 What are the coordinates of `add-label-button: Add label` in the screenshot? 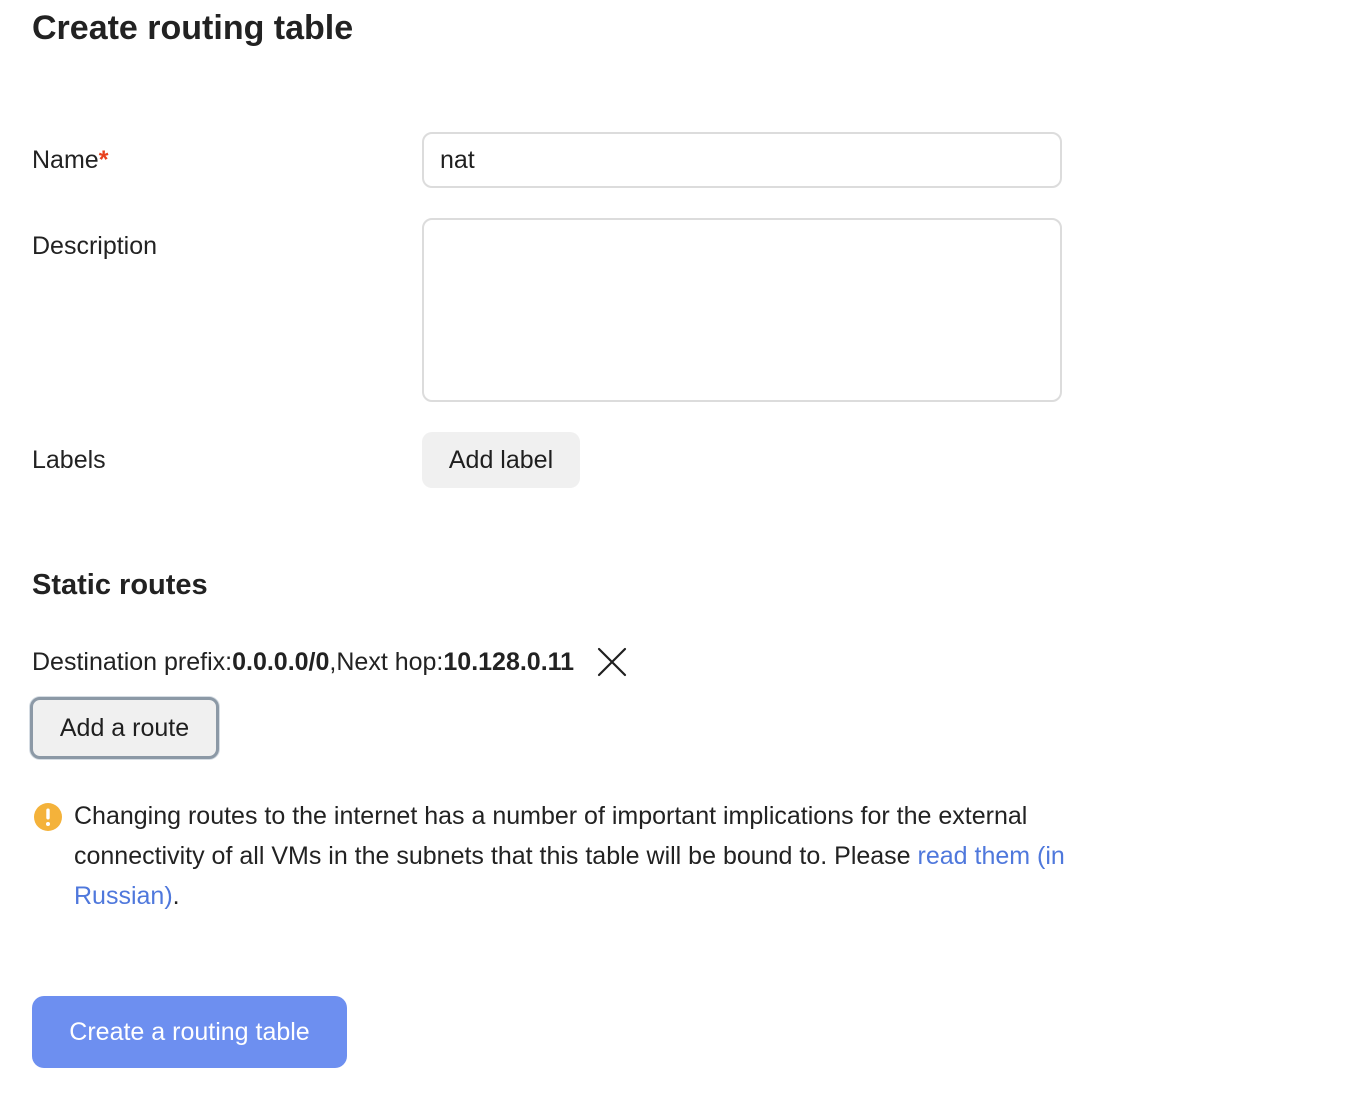 It's located at (501, 460).